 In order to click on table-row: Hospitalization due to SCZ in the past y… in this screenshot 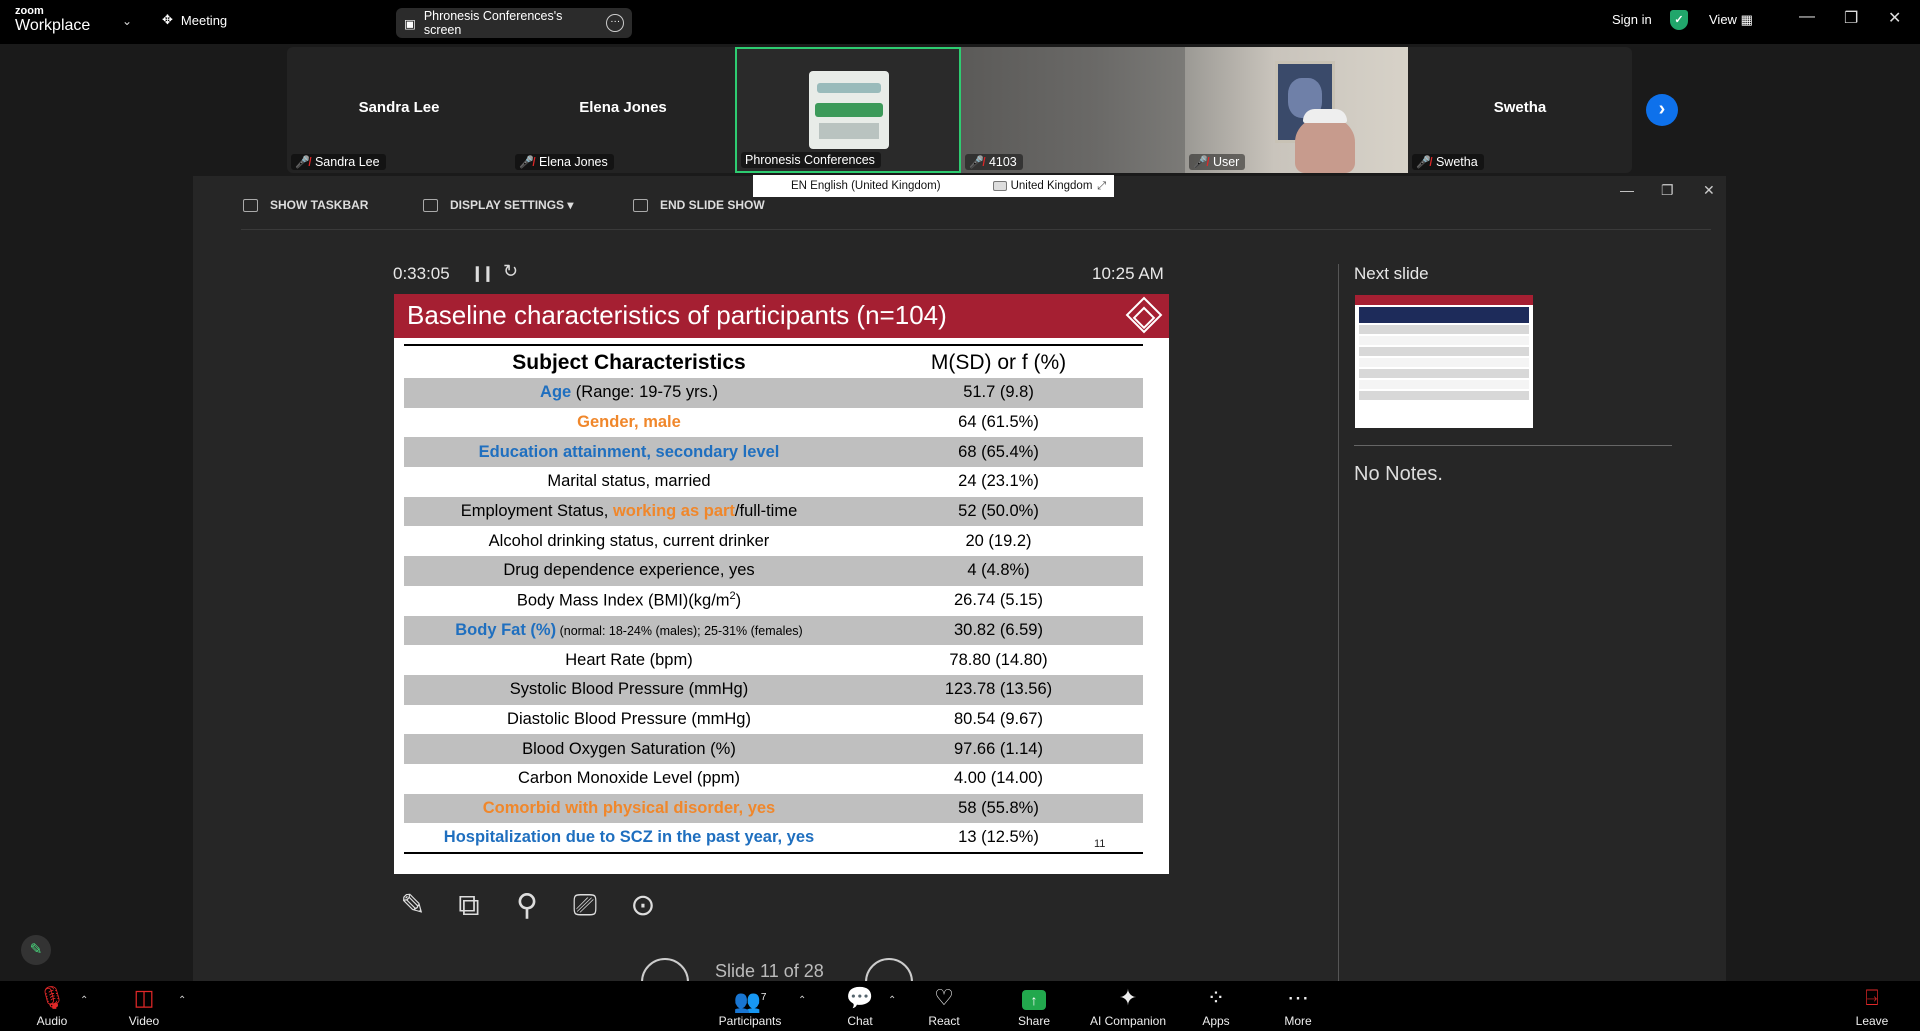, I will do `click(773, 838)`.